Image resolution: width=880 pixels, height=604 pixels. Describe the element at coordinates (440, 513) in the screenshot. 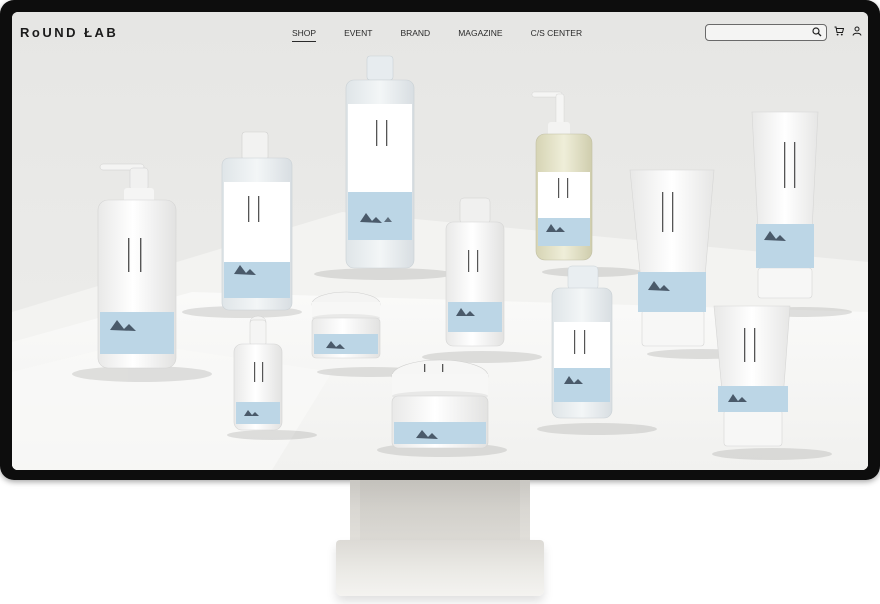

I see `monitor-stand-shadow` at that location.